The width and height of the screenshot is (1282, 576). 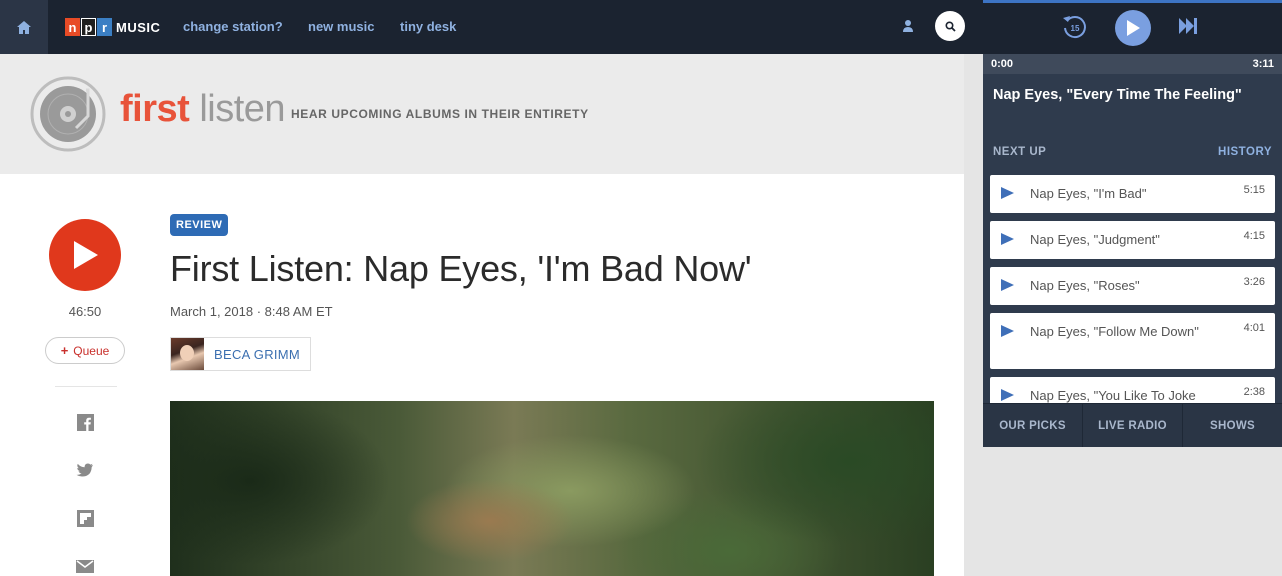 I want to click on author-avatar, so click(x=187, y=354).